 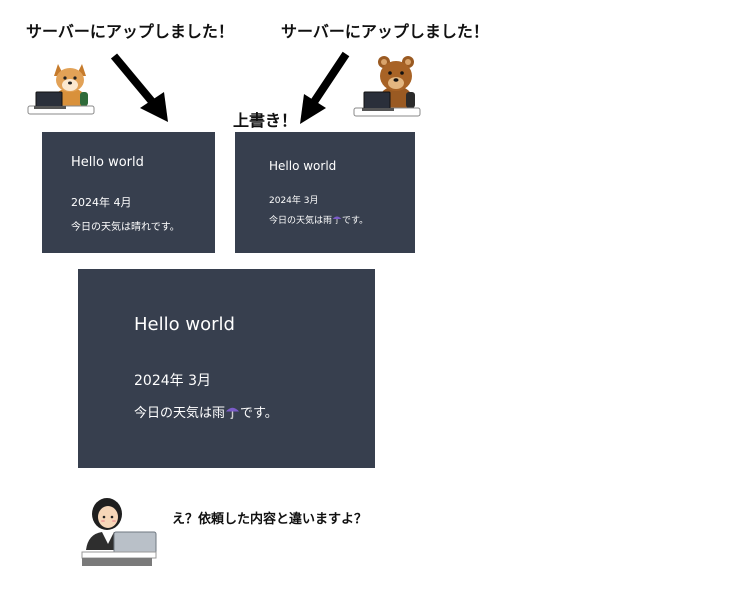 What do you see at coordinates (385, 31) in the screenshot?
I see `bear-upload-caption: サーバーにアップしました！` at bounding box center [385, 31].